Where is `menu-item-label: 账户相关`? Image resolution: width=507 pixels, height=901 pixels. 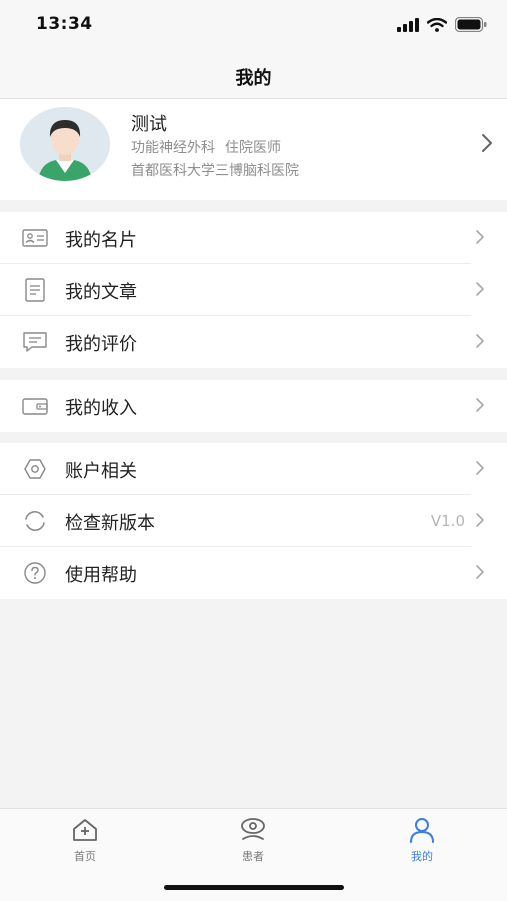
menu-item-label: 账户相关 is located at coordinates (101, 471).